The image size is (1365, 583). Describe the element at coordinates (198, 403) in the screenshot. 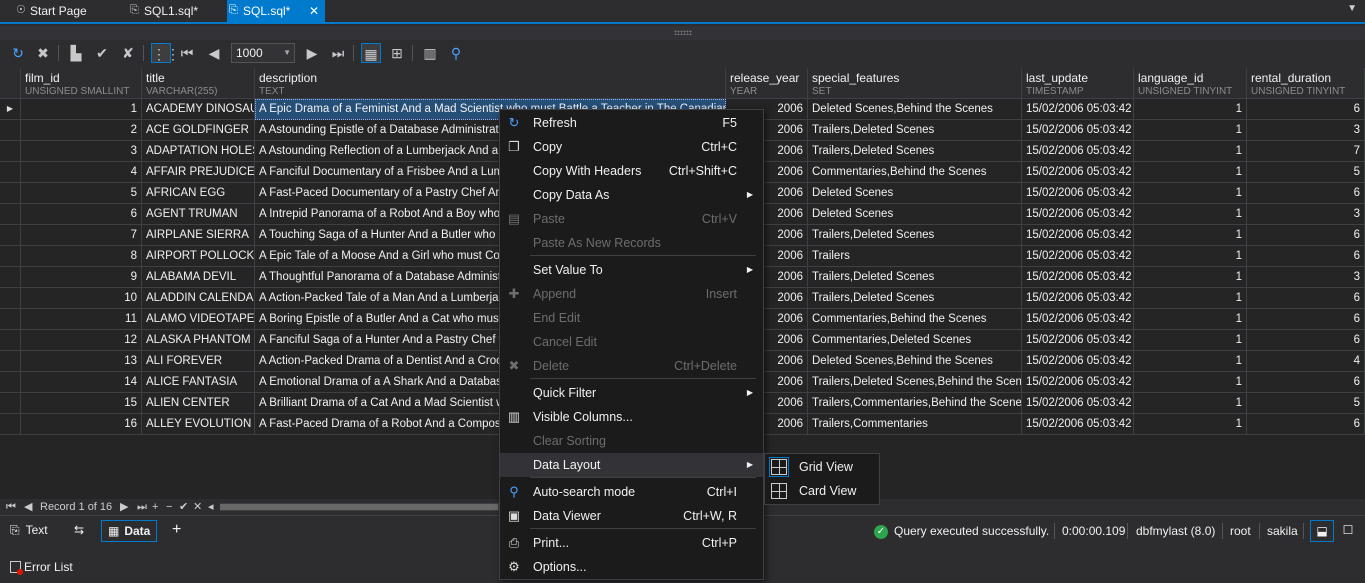

I see `cell-title: ALIEN CENTER` at that location.